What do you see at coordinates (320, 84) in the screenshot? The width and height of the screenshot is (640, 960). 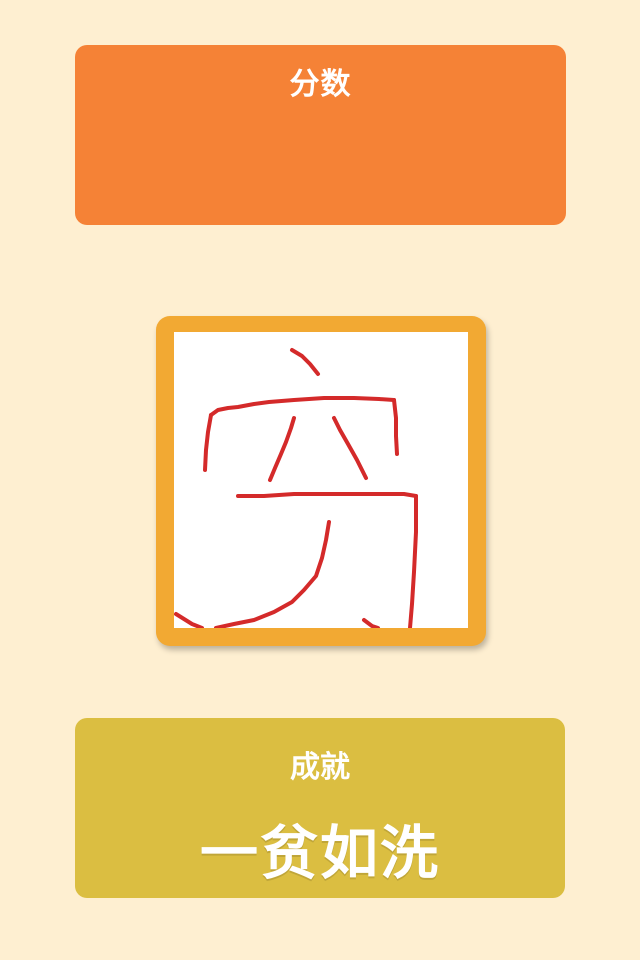 I see `score-label: 分数` at bounding box center [320, 84].